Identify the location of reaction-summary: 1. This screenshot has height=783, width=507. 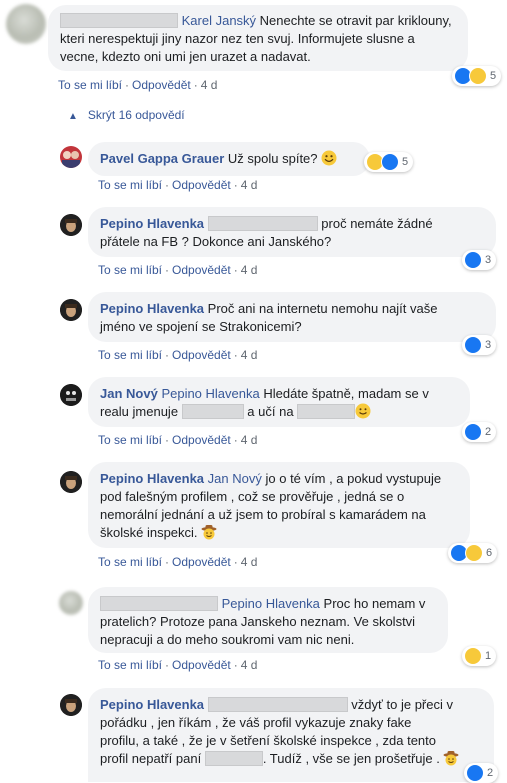
(479, 656).